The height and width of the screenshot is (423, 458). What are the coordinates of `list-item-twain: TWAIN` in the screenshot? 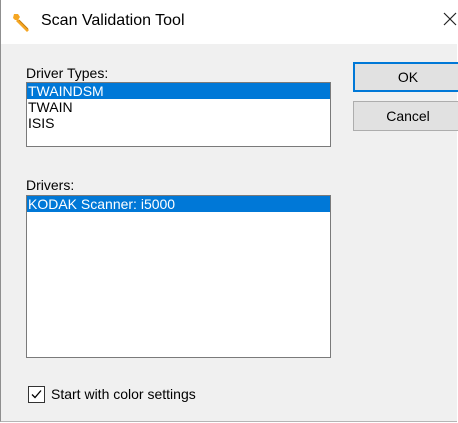 It's located at (178, 107).